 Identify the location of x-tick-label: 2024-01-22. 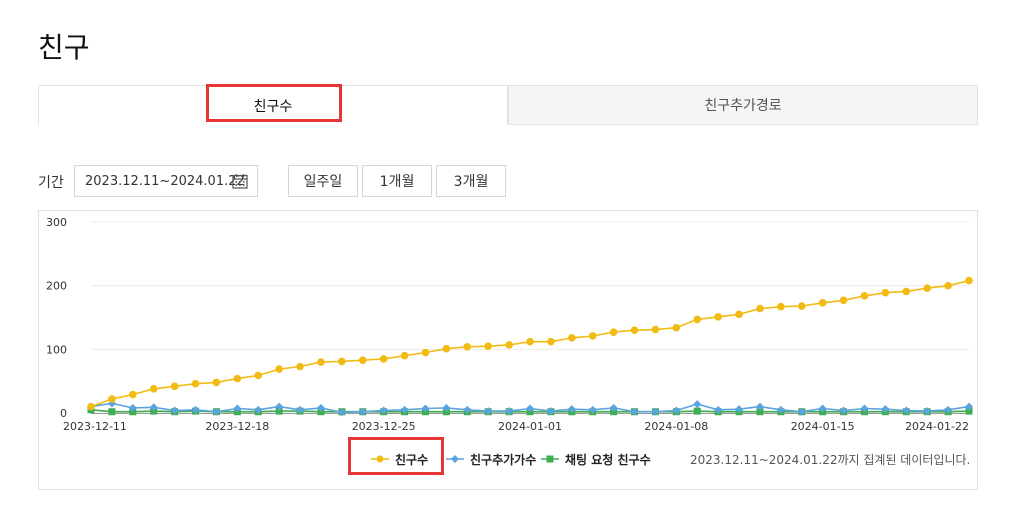
(937, 426).